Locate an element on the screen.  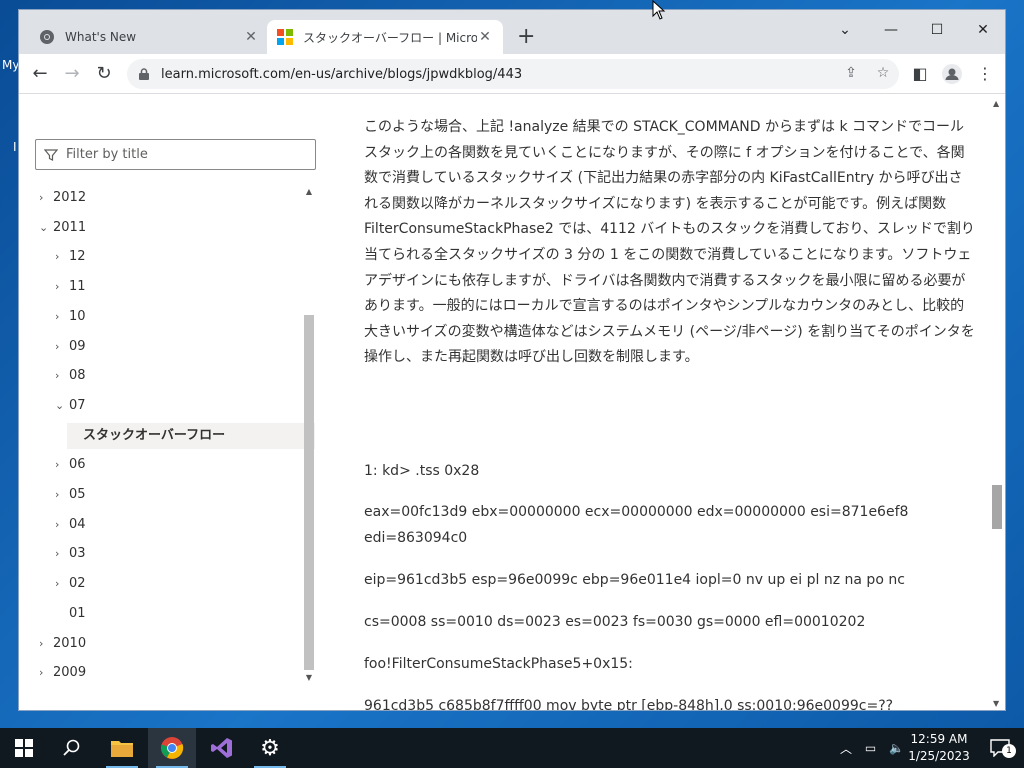
volume-icon: 🔈 is located at coordinates (896, 748).